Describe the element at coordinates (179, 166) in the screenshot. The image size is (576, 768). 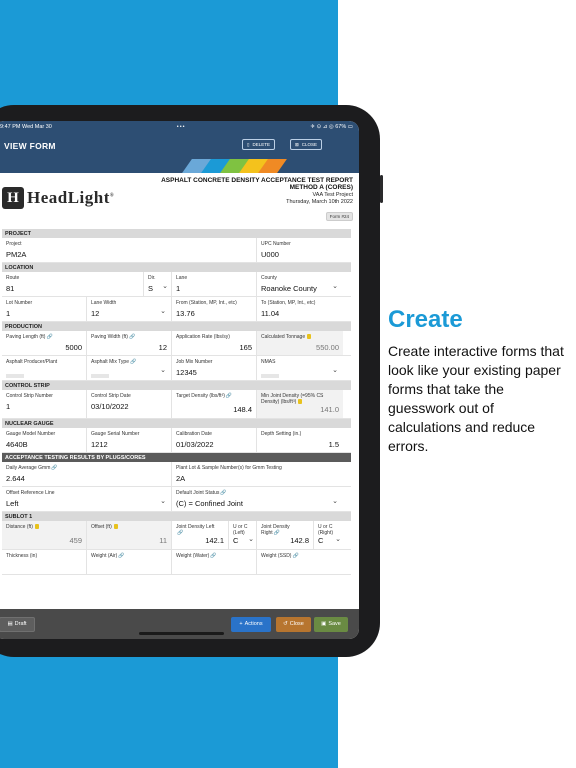
I see `header-stripes` at that location.